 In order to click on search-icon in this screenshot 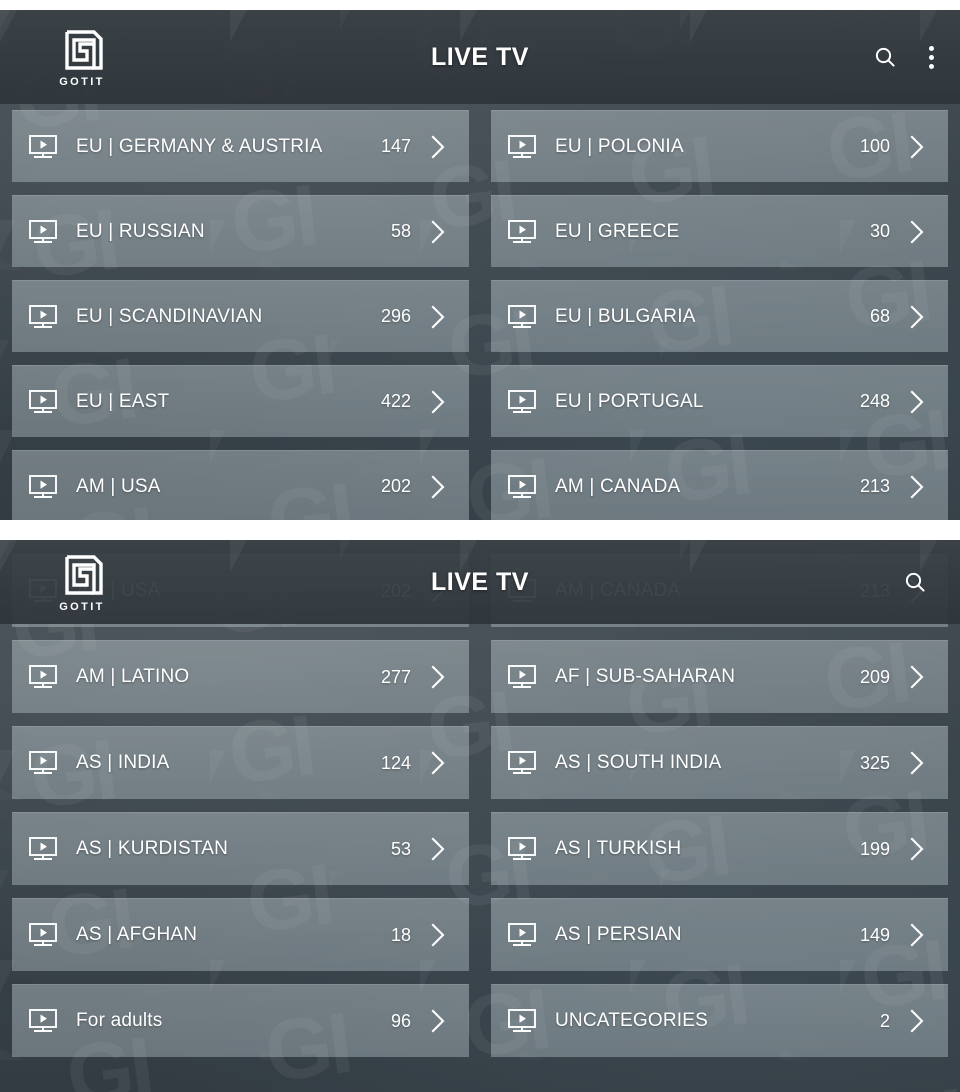, I will do `click(885, 57)`.